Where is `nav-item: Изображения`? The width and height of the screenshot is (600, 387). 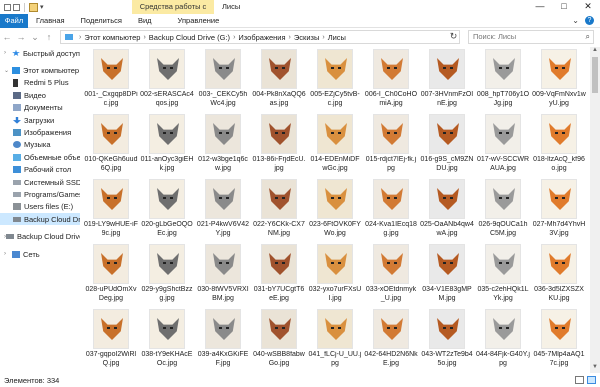
nav-item: Изображения is located at coordinates (40, 132).